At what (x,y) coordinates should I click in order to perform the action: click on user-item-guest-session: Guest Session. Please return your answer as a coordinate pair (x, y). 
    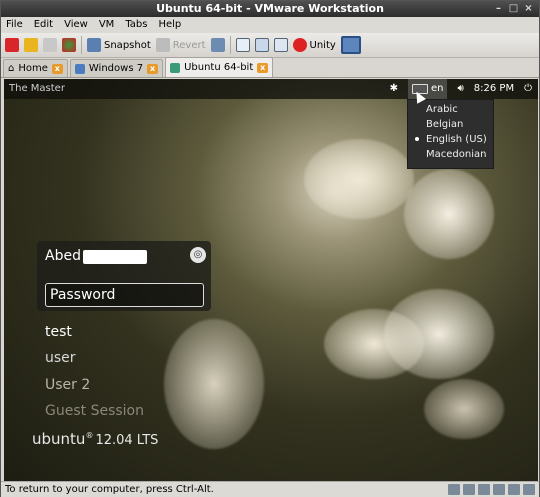
    Looking at the image, I should click on (94, 411).